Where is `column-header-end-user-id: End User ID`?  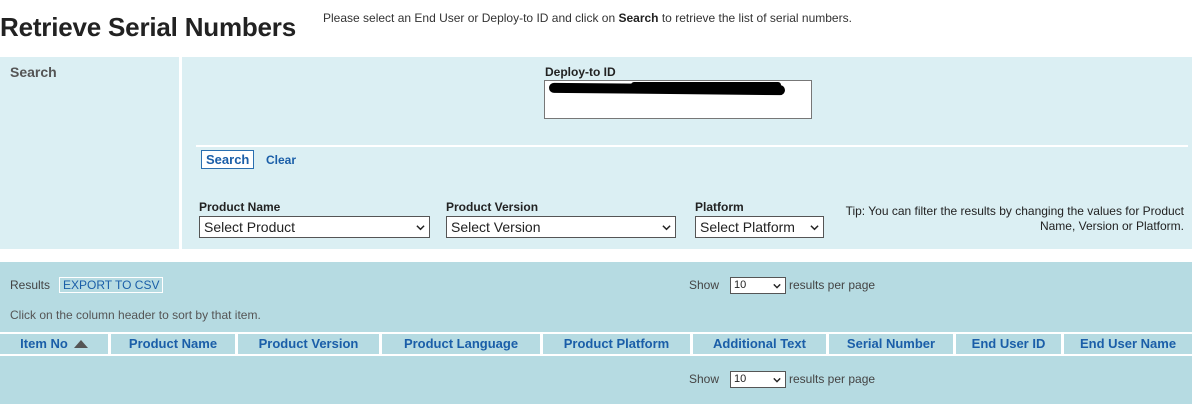
column-header-end-user-id: End User ID is located at coordinates (1008, 344).